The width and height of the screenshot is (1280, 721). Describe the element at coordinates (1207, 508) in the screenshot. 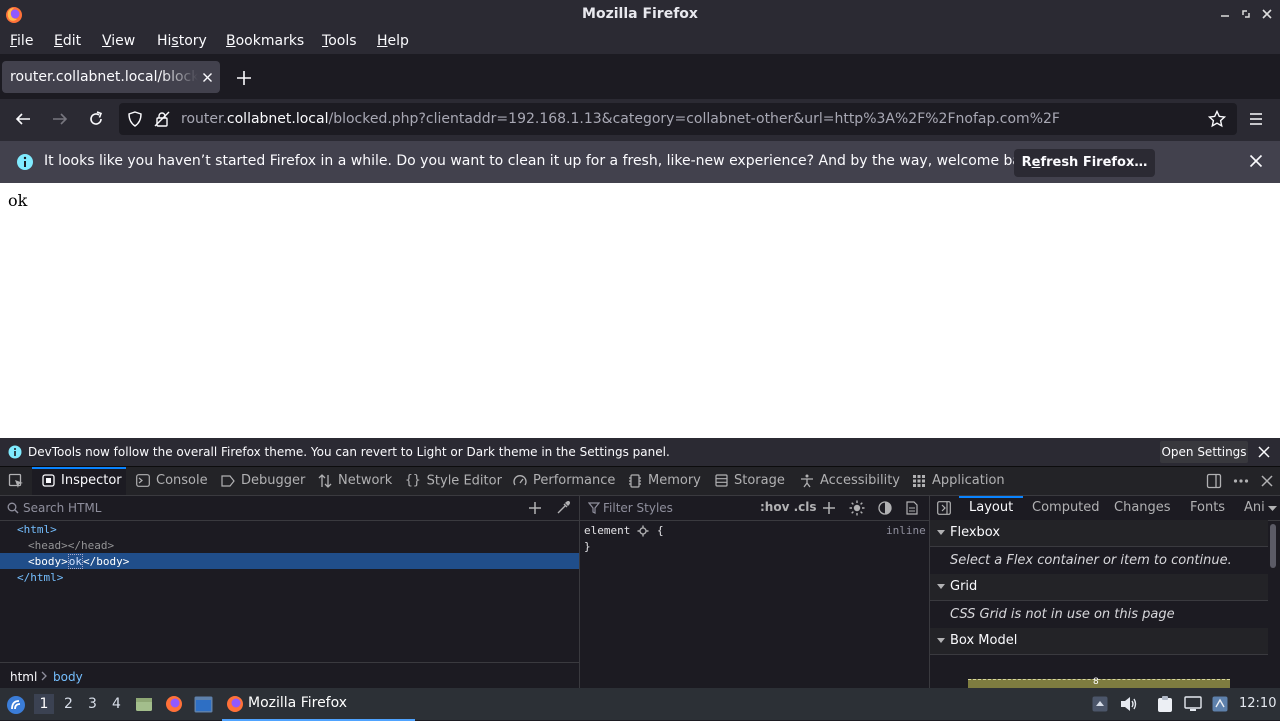

I see `tab-fonts: Fonts` at that location.